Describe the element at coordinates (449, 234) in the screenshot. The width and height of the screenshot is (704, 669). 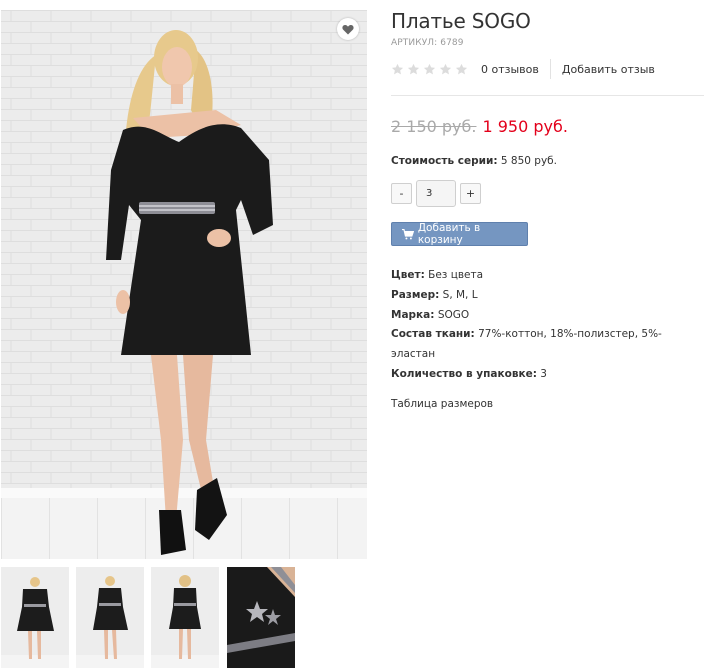
I see `add-to-cart-label: Добавить в корзину` at that location.